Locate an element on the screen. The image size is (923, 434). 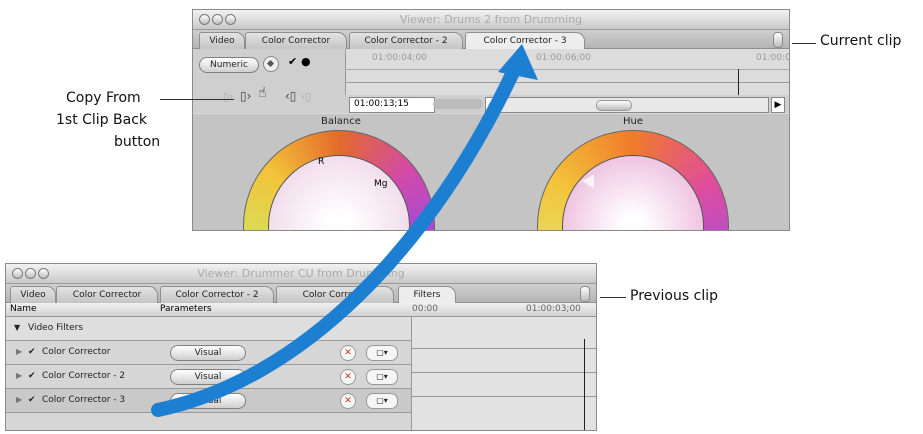
copy-arrow-head is located at coordinates (518, 62).